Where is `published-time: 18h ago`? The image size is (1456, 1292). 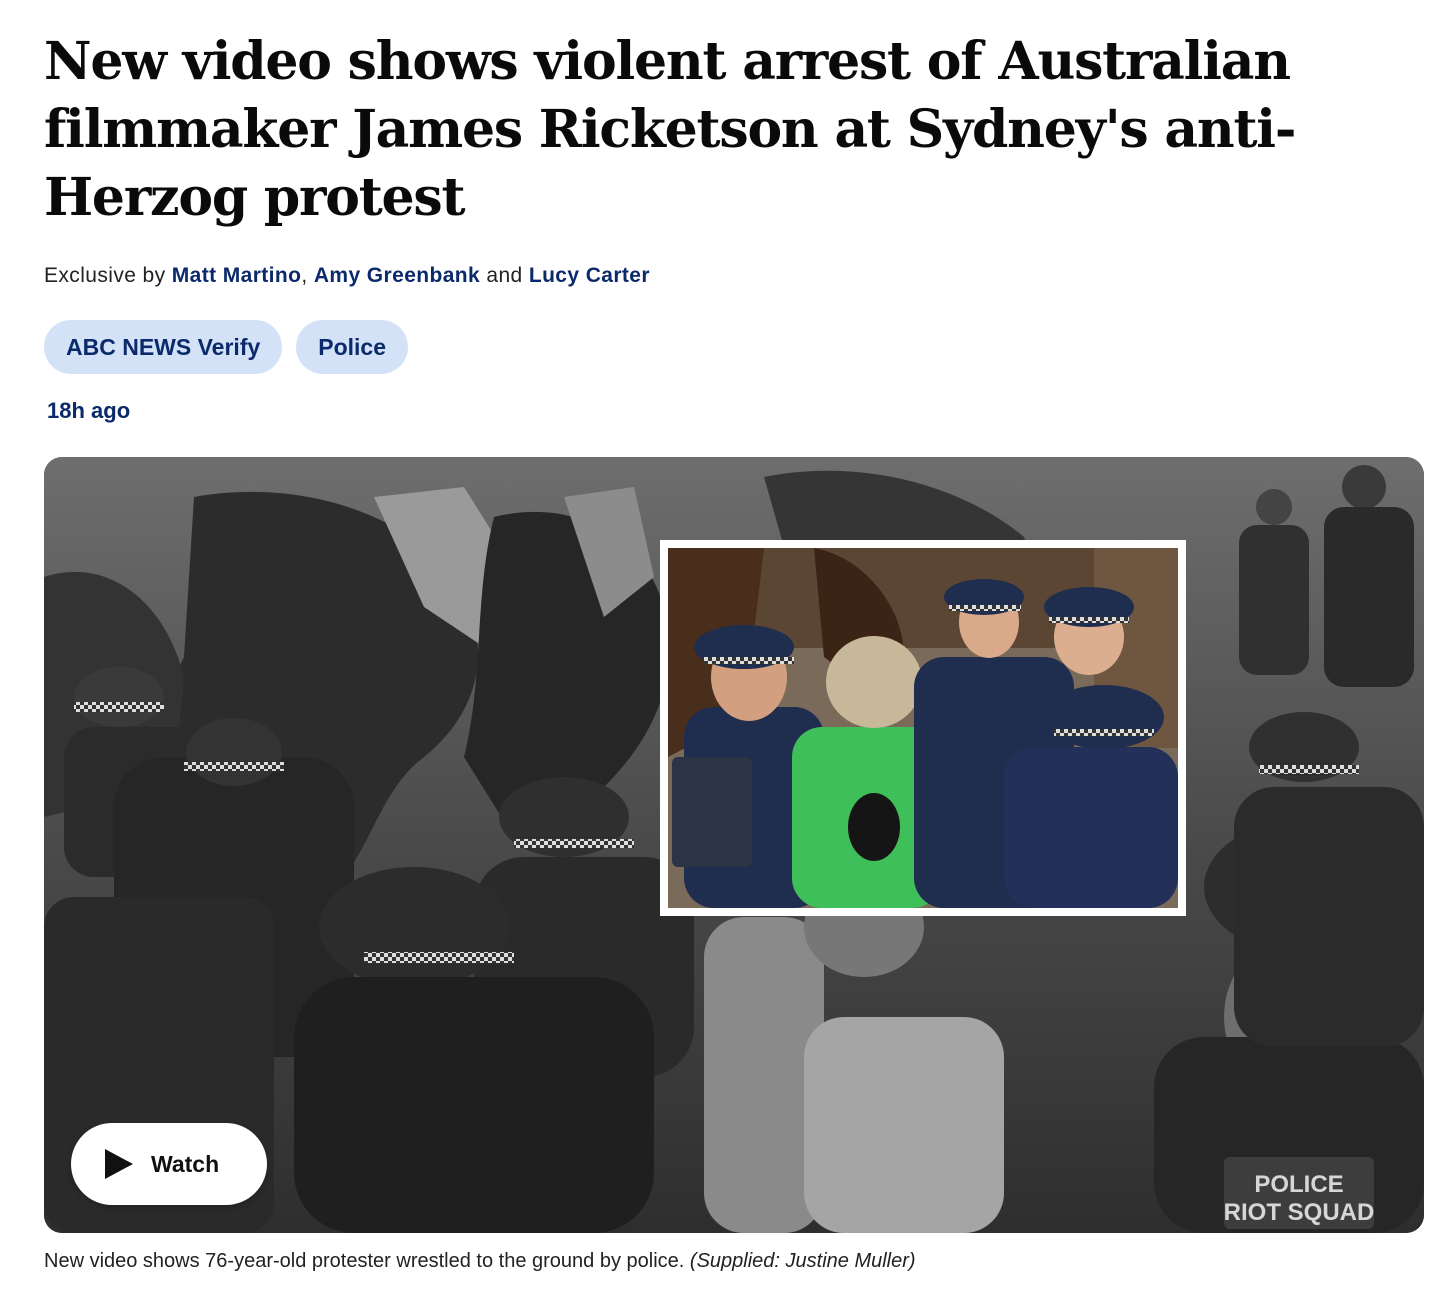 published-time: 18h ago is located at coordinates (89, 410).